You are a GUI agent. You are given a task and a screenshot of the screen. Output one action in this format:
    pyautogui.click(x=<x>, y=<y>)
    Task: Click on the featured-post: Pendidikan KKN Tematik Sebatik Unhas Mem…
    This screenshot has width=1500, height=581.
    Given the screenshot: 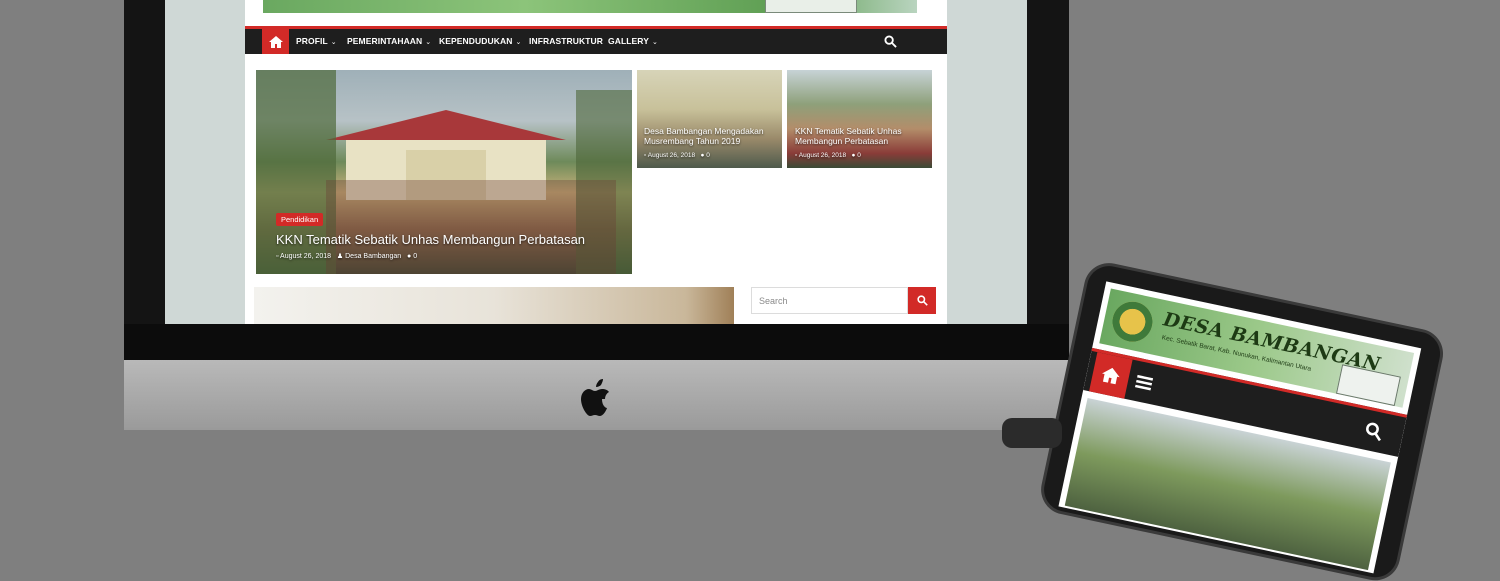 What is the action you would take?
    pyautogui.click(x=444, y=172)
    